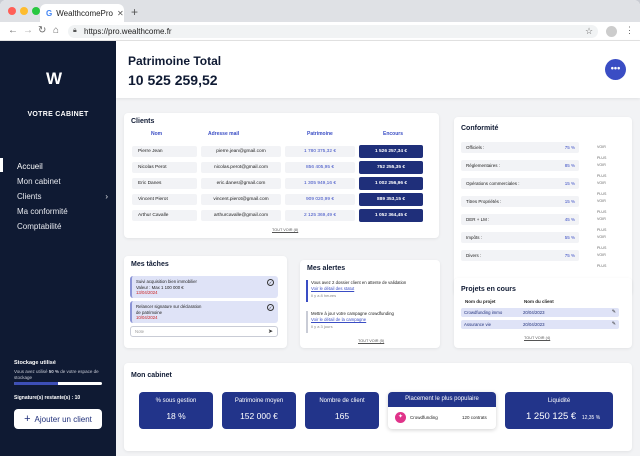 The image size is (640, 456). What do you see at coordinates (520, 147) in the screenshot?
I see `conformite-label: Officiels :` at bounding box center [520, 147].